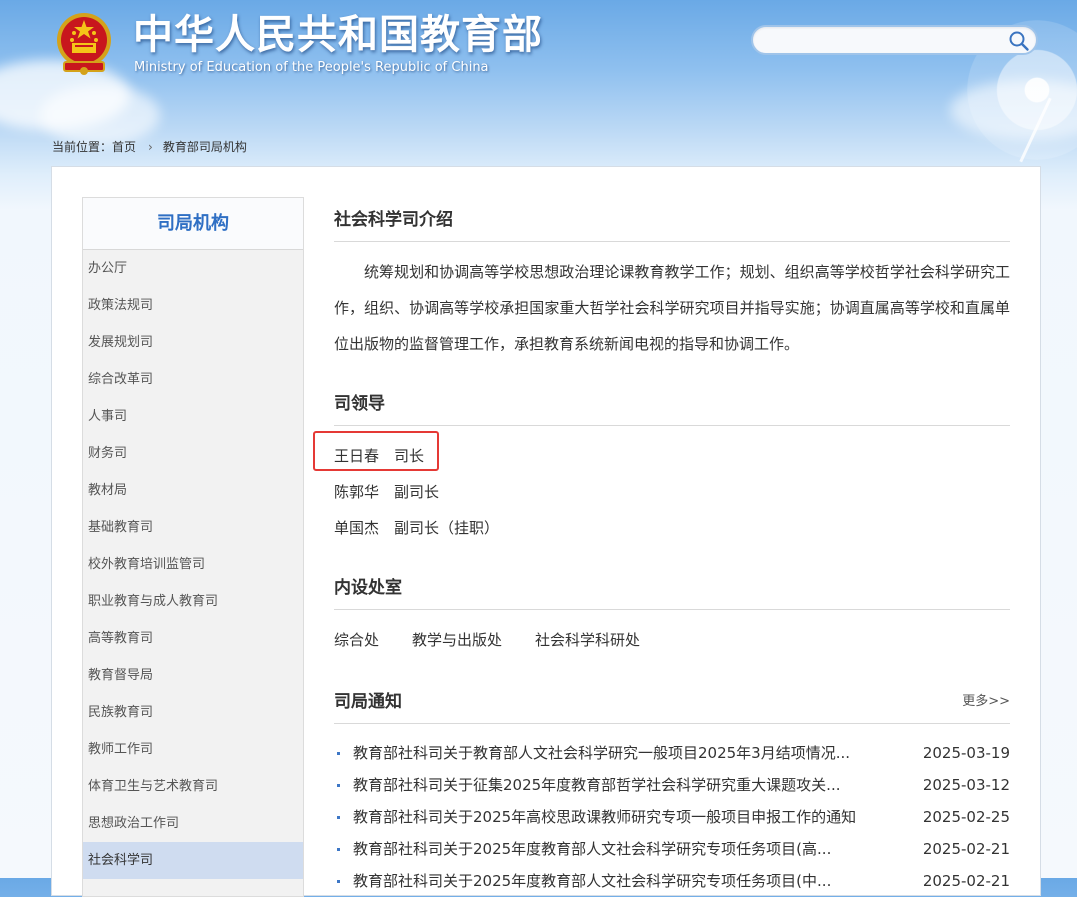 The height and width of the screenshot is (897, 1077). I want to click on sidebar-item-active: 社会科学司, so click(193, 860).